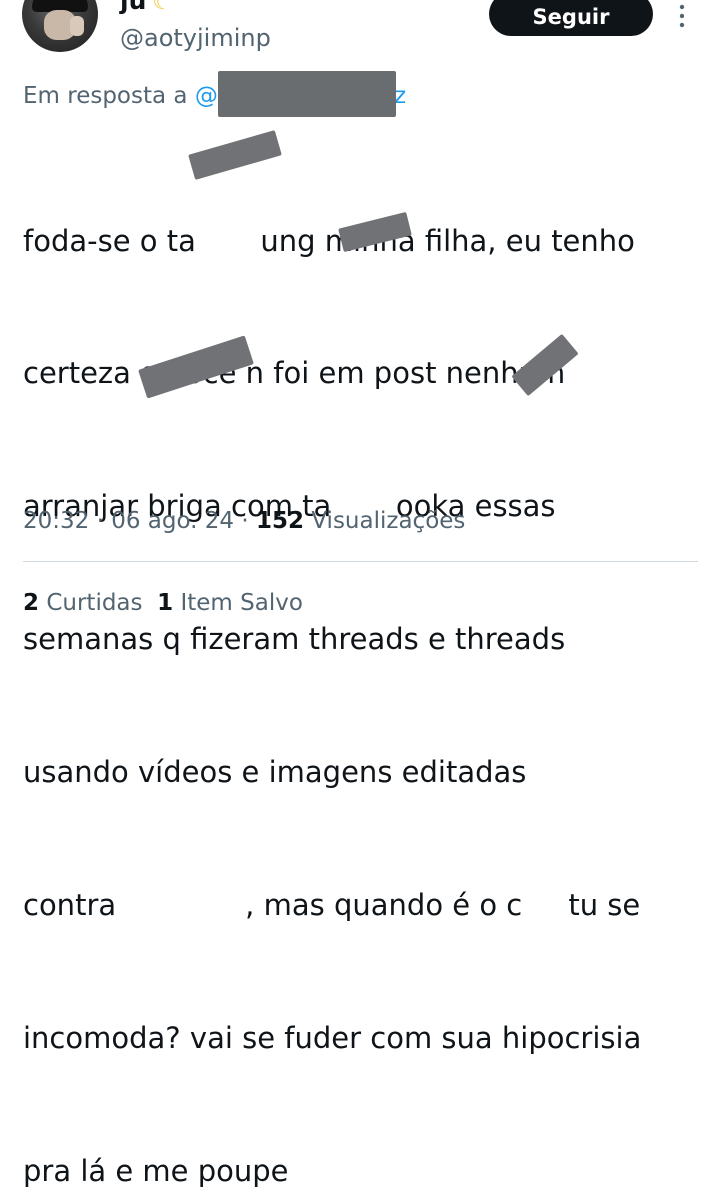 Image resolution: width=720 pixels, height=1202 pixels. I want to click on saves-count: 1, so click(165, 603).